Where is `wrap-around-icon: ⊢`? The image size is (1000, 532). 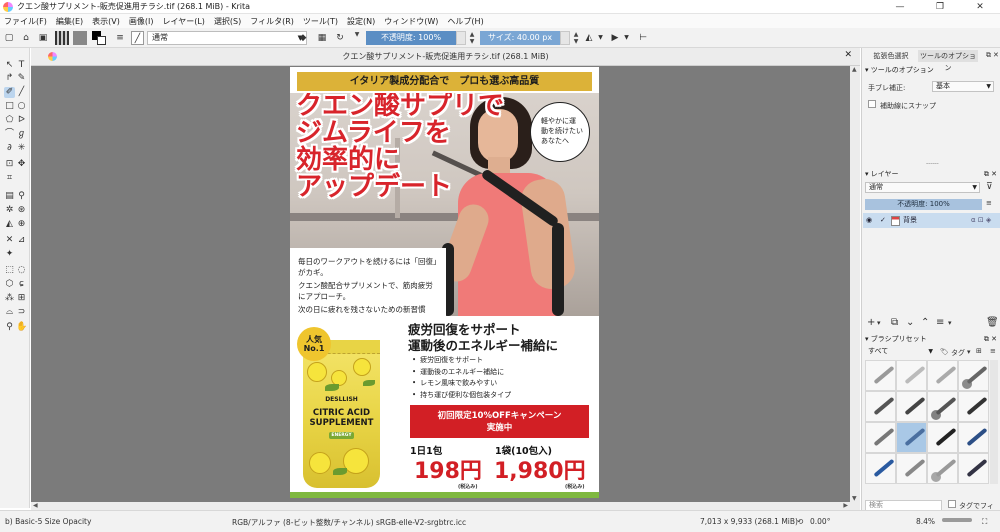
wrap-around-icon: ⊢ is located at coordinates (643, 38).